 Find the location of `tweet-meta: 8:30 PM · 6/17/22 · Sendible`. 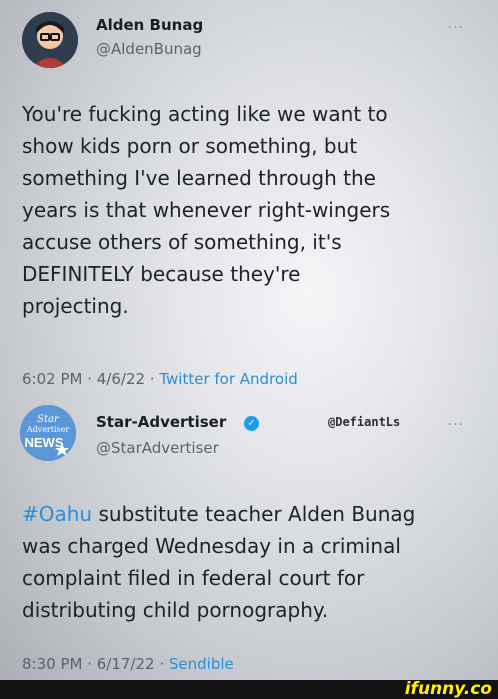

tweet-meta: 8:30 PM · 6/17/22 · Sendible is located at coordinates (128, 664).